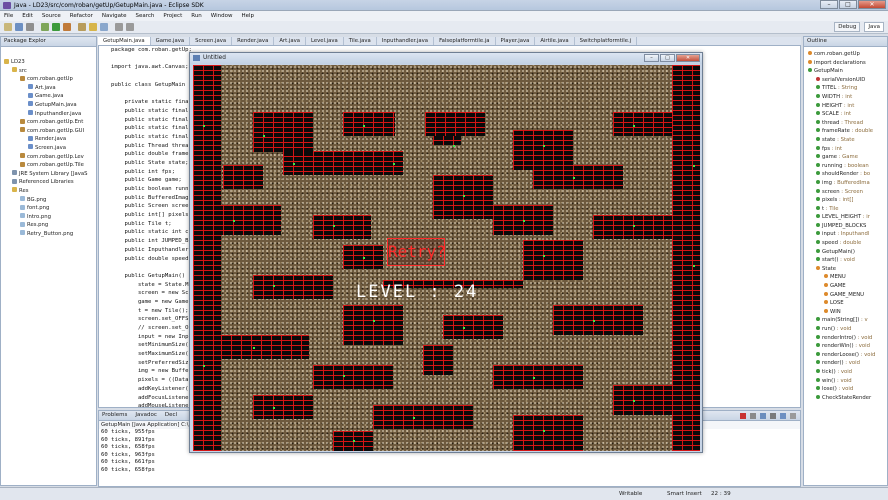 The image size is (888, 500). Describe the element at coordinates (171, 415) in the screenshot. I see `tab-declaration: Decl` at that location.